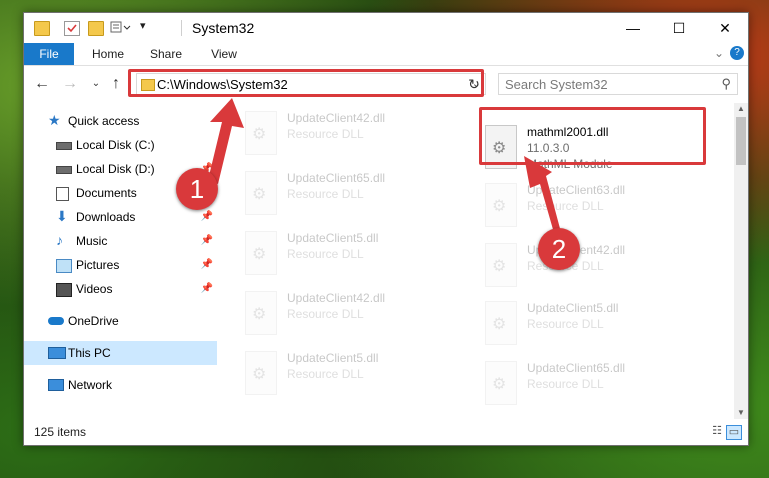 The width and height of the screenshot is (769, 478). I want to click on sidebar-item-label: Local Disk (C:), so click(115, 145).